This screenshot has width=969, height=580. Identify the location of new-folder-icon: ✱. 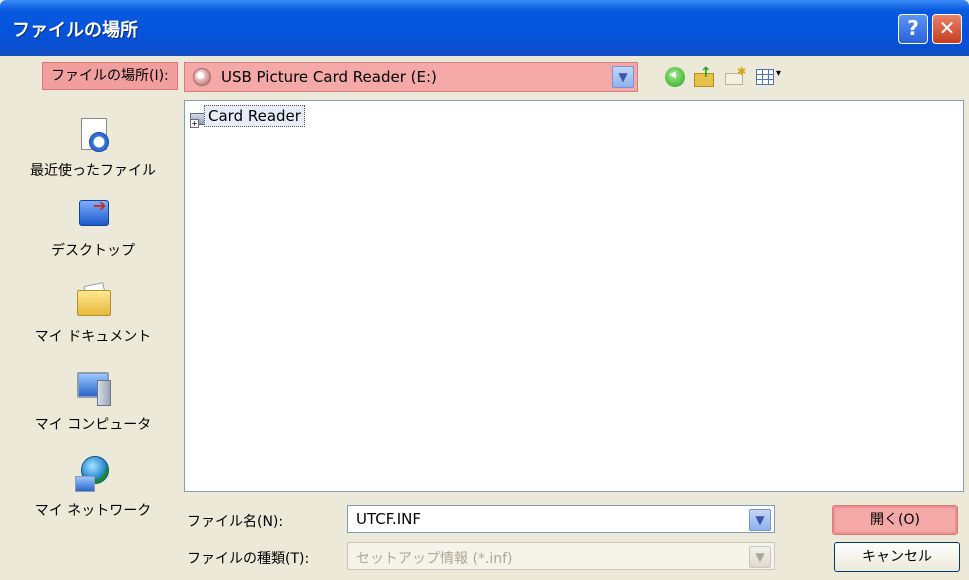
(735, 76).